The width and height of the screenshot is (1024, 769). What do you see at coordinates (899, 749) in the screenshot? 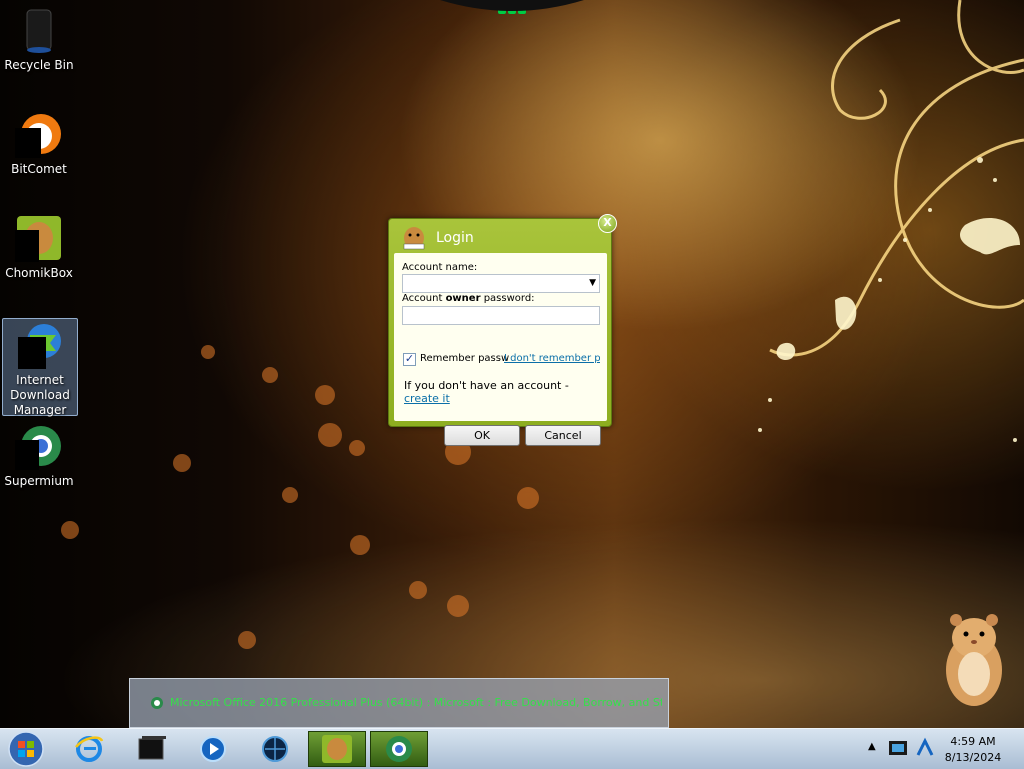
I see `network-tray-icon` at bounding box center [899, 749].